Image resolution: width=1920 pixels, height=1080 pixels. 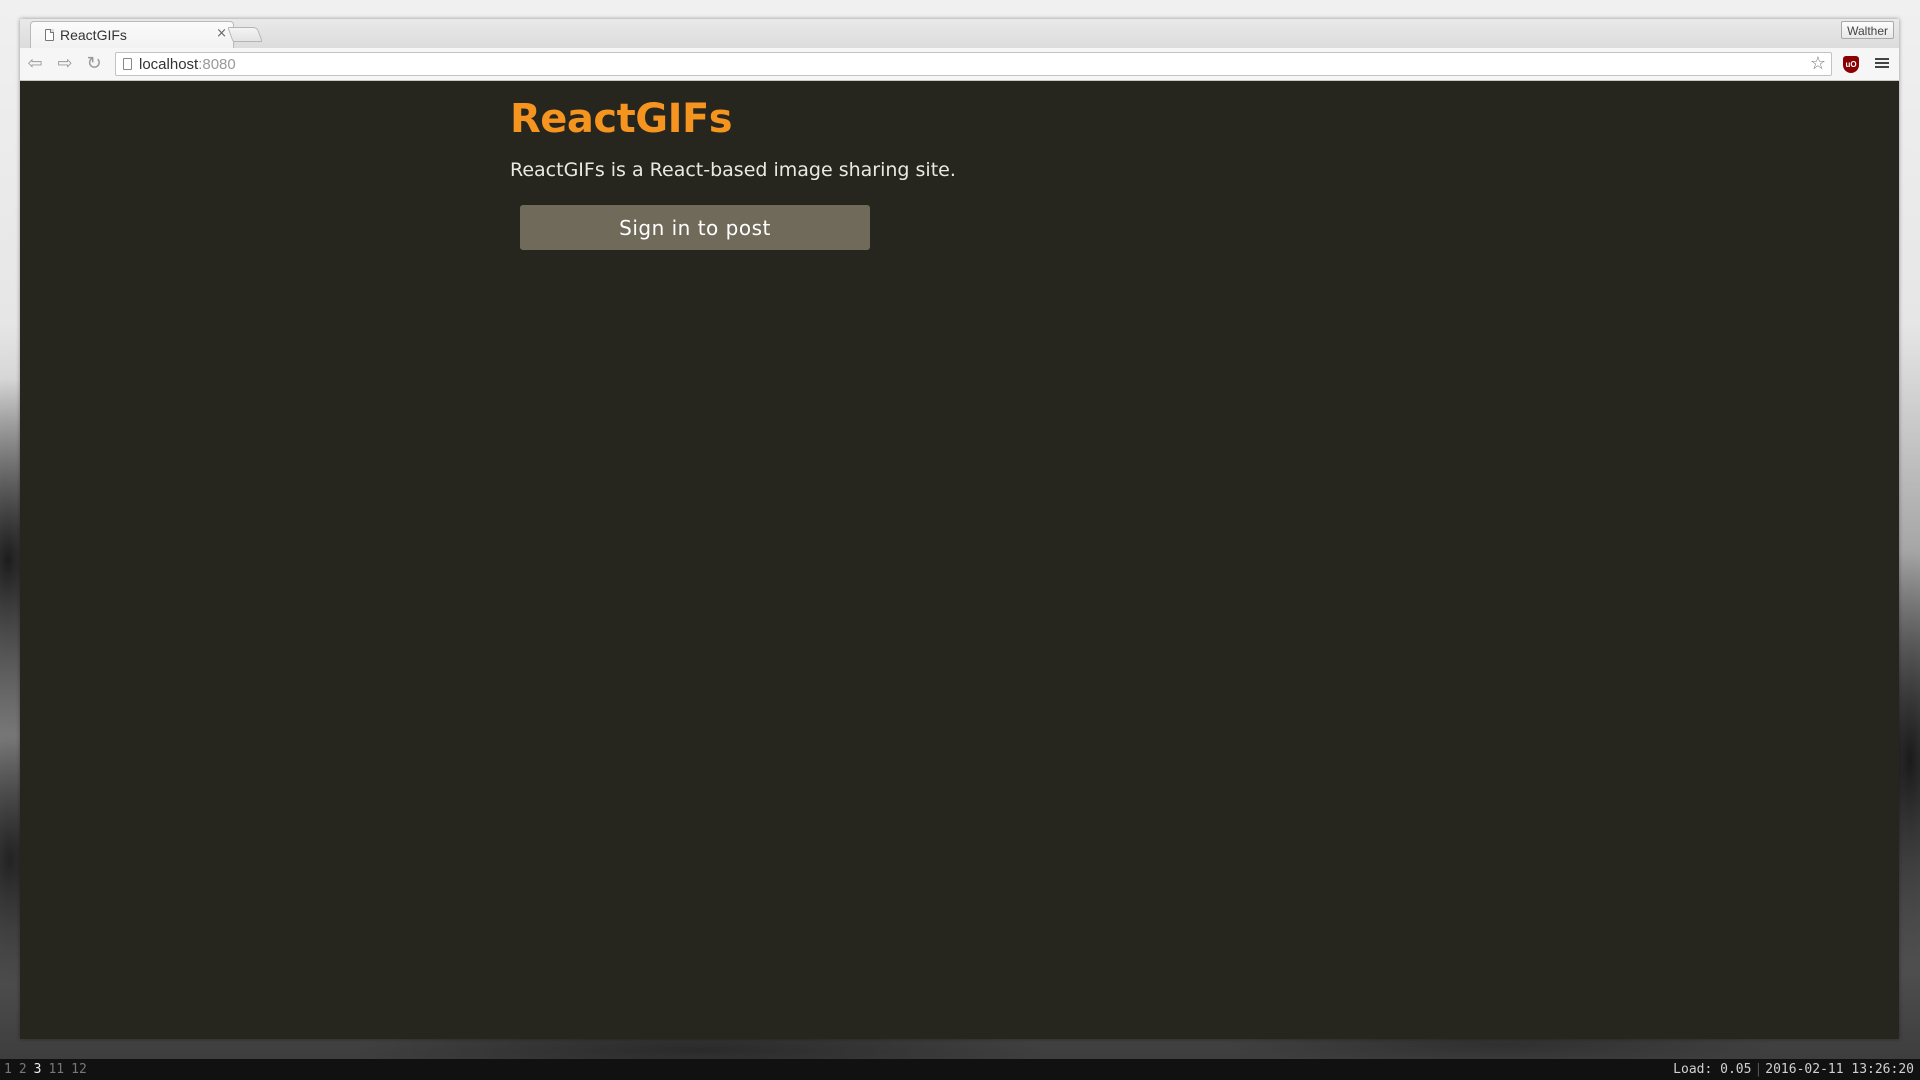 What do you see at coordinates (35, 64) in the screenshot?
I see `back-icon: ⇦` at bounding box center [35, 64].